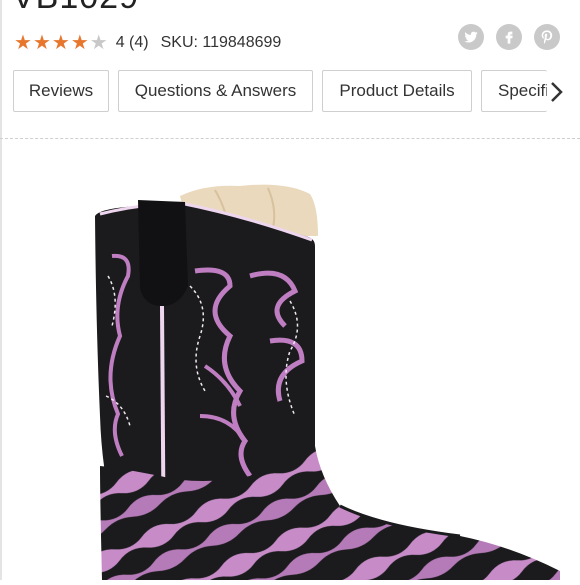 The image size is (580, 585). I want to click on tab-reviews: Reviews, so click(61, 91).